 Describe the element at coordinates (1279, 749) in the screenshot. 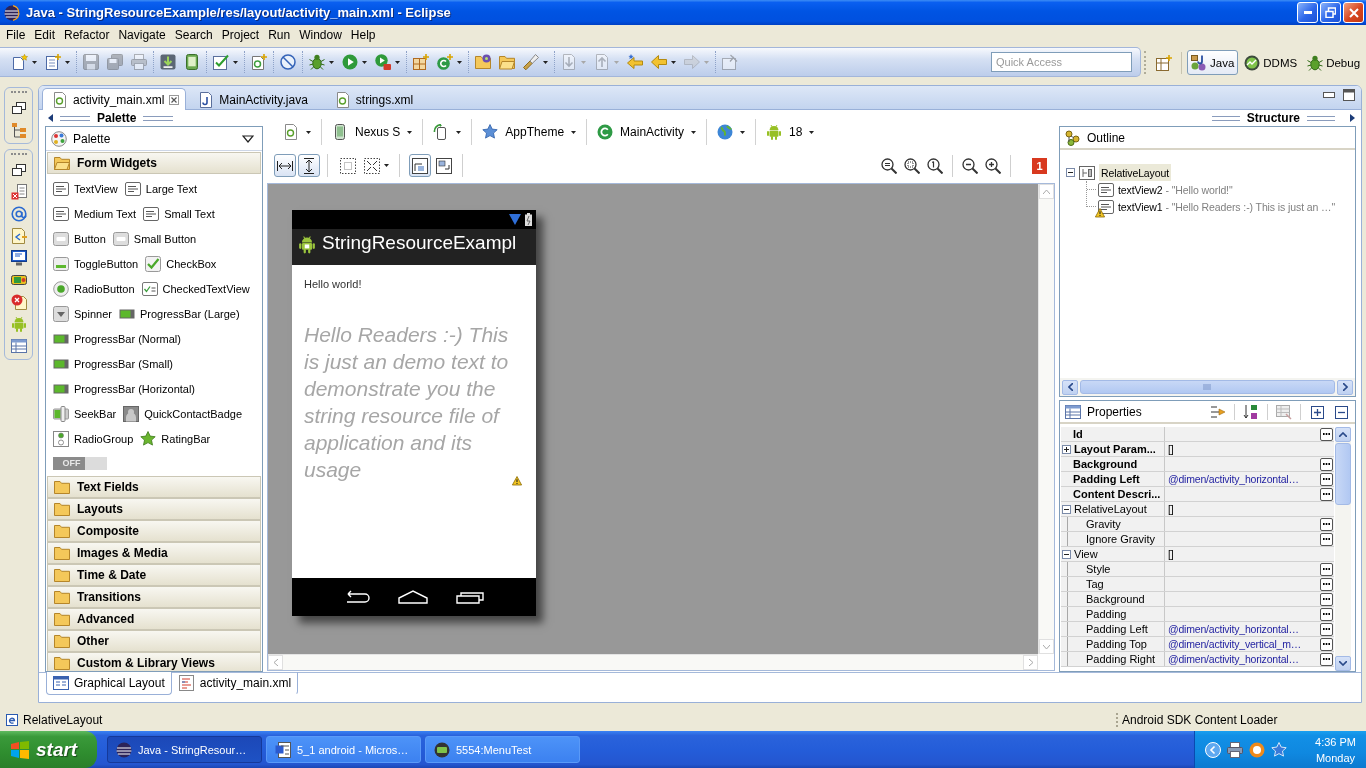

I see `star-icon` at that location.